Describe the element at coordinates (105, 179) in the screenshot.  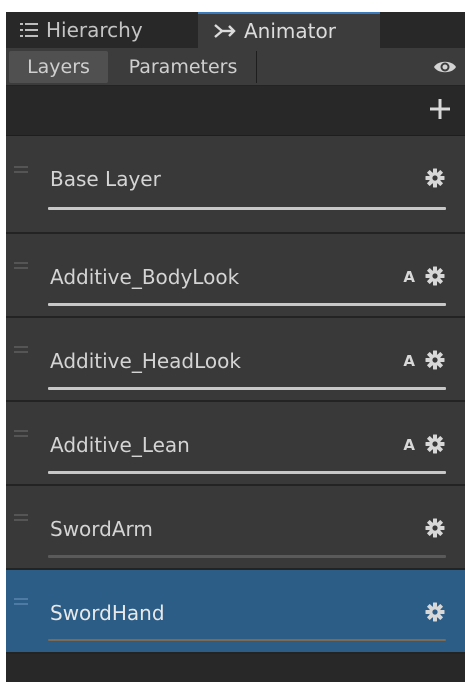
I see `layer-name: Base Layer` at that location.